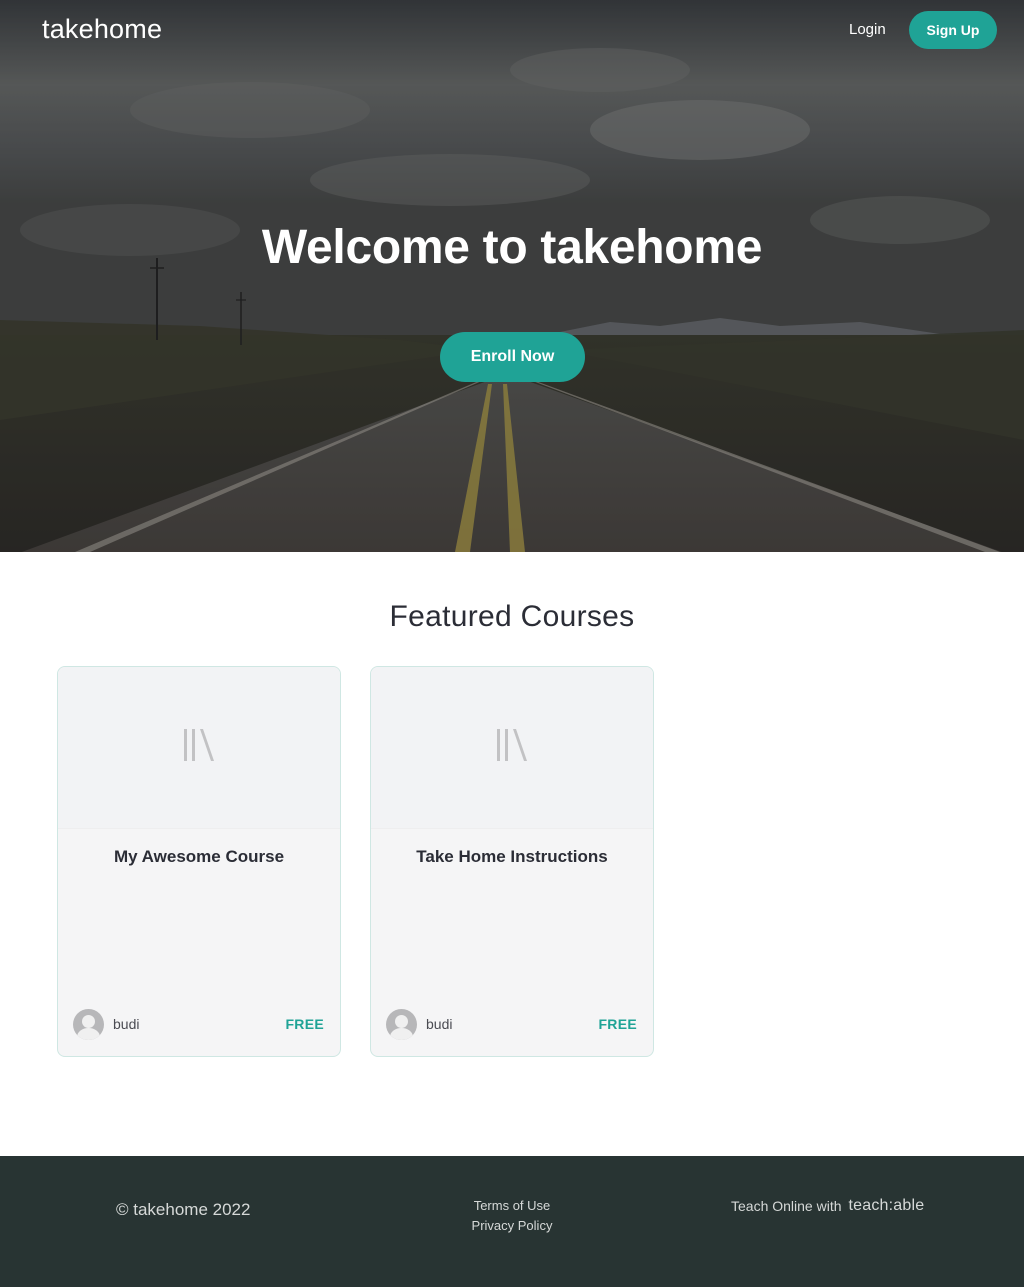 The image size is (1024, 1287). I want to click on hero-title: Welcome to takehome, so click(512, 247).